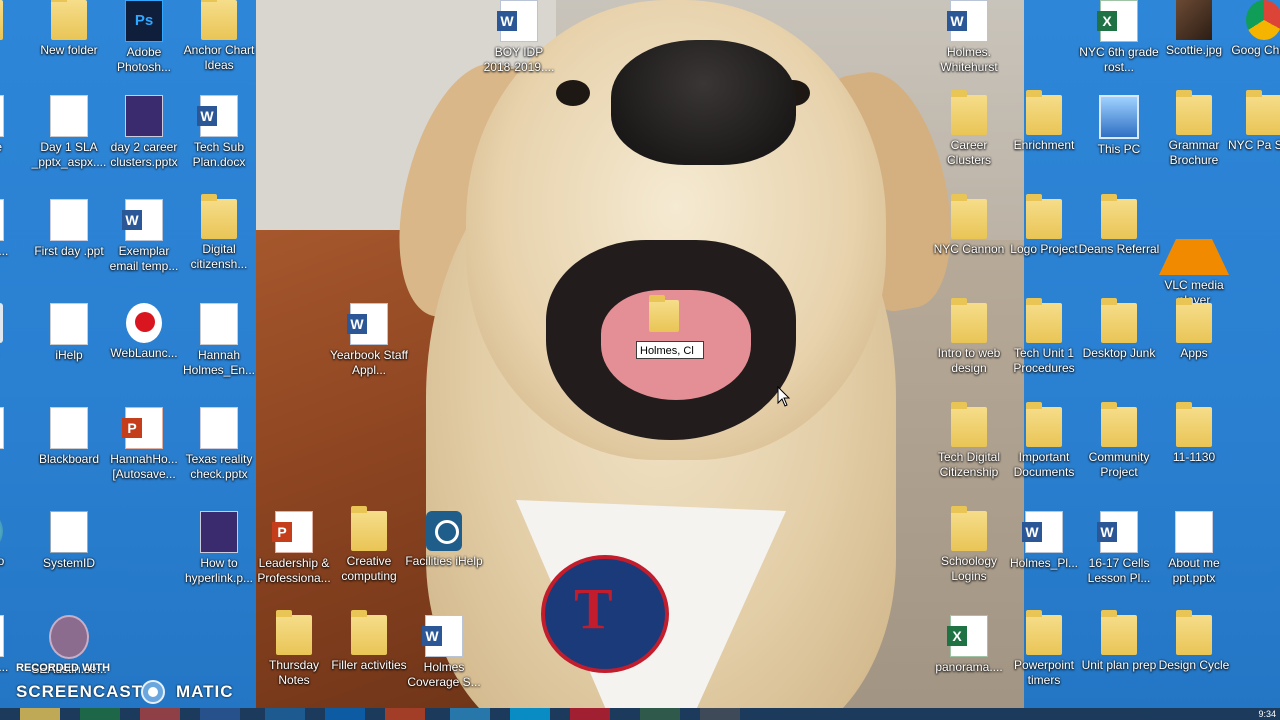  I want to click on desktop-icon: NYC Cannon, so click(969, 225).